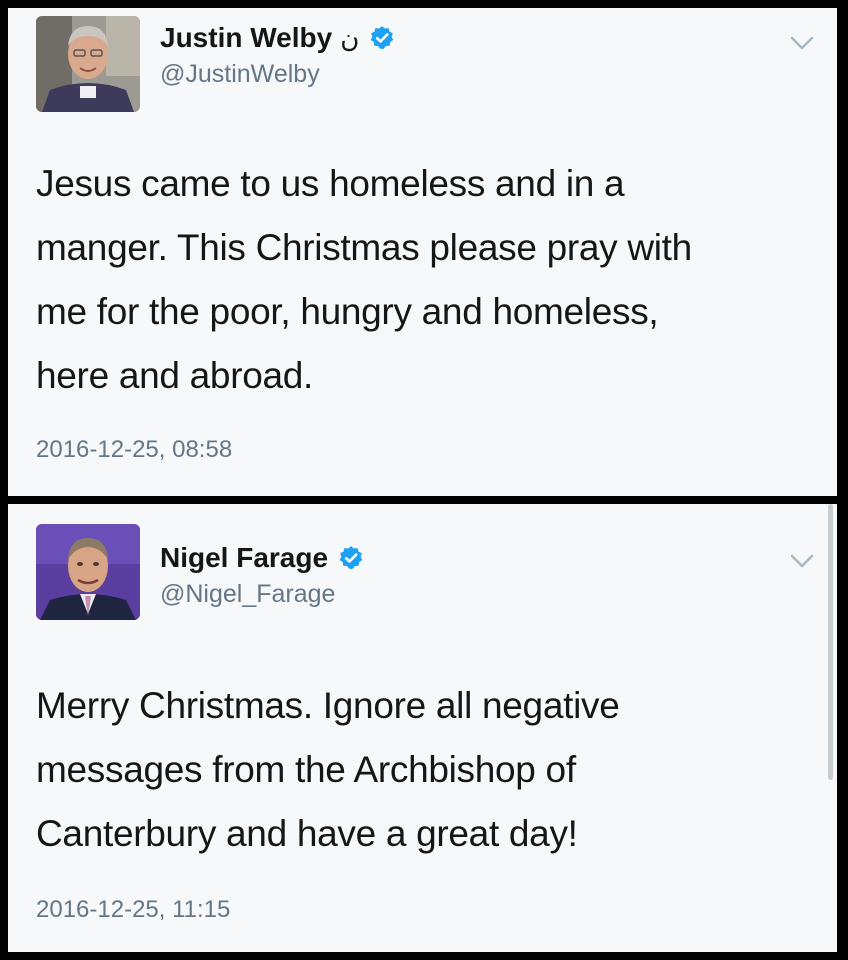 This screenshot has width=848, height=960. Describe the element at coordinates (830, 642) in the screenshot. I see `scrollbar` at that location.